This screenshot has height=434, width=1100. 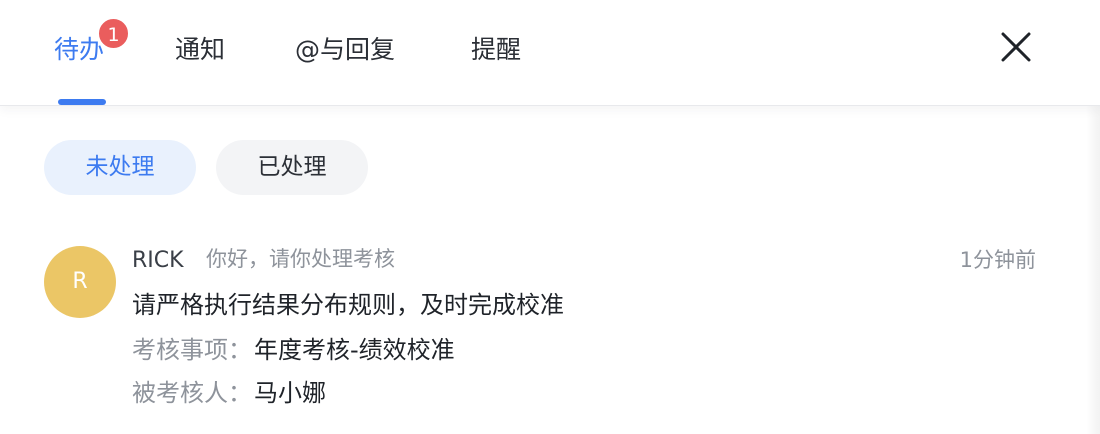 I want to click on review-item-row: 考核事项：年度考核-绩效校准, so click(x=293, y=350).